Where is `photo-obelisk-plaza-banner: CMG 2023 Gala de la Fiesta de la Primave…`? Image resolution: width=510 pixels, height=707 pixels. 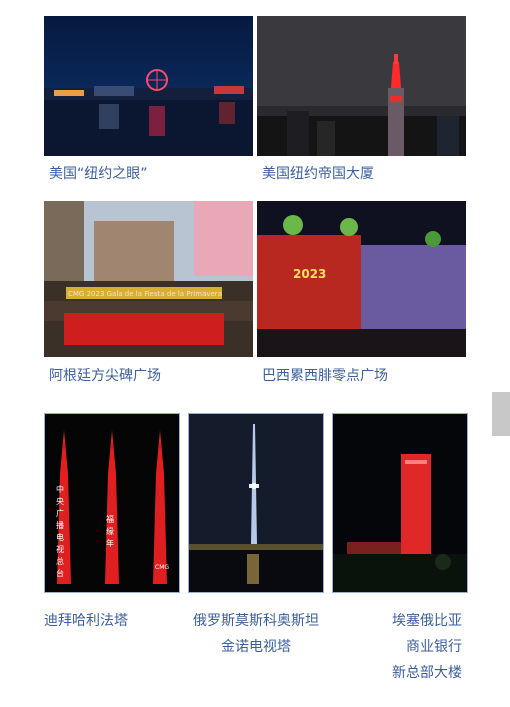 photo-obelisk-plaza-banner: CMG 2023 Gala de la Fiesta de la Primave… is located at coordinates (148, 279).